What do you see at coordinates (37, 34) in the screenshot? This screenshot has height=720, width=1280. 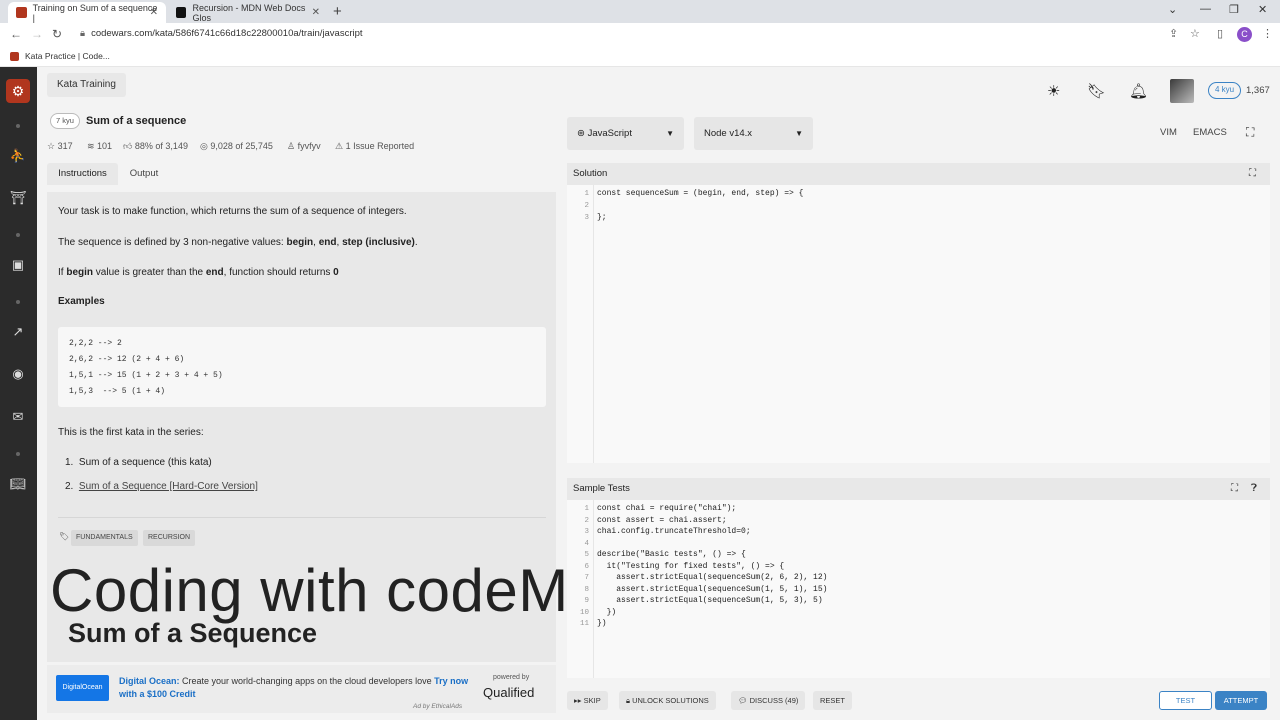 I see `forward-icon: →` at bounding box center [37, 34].